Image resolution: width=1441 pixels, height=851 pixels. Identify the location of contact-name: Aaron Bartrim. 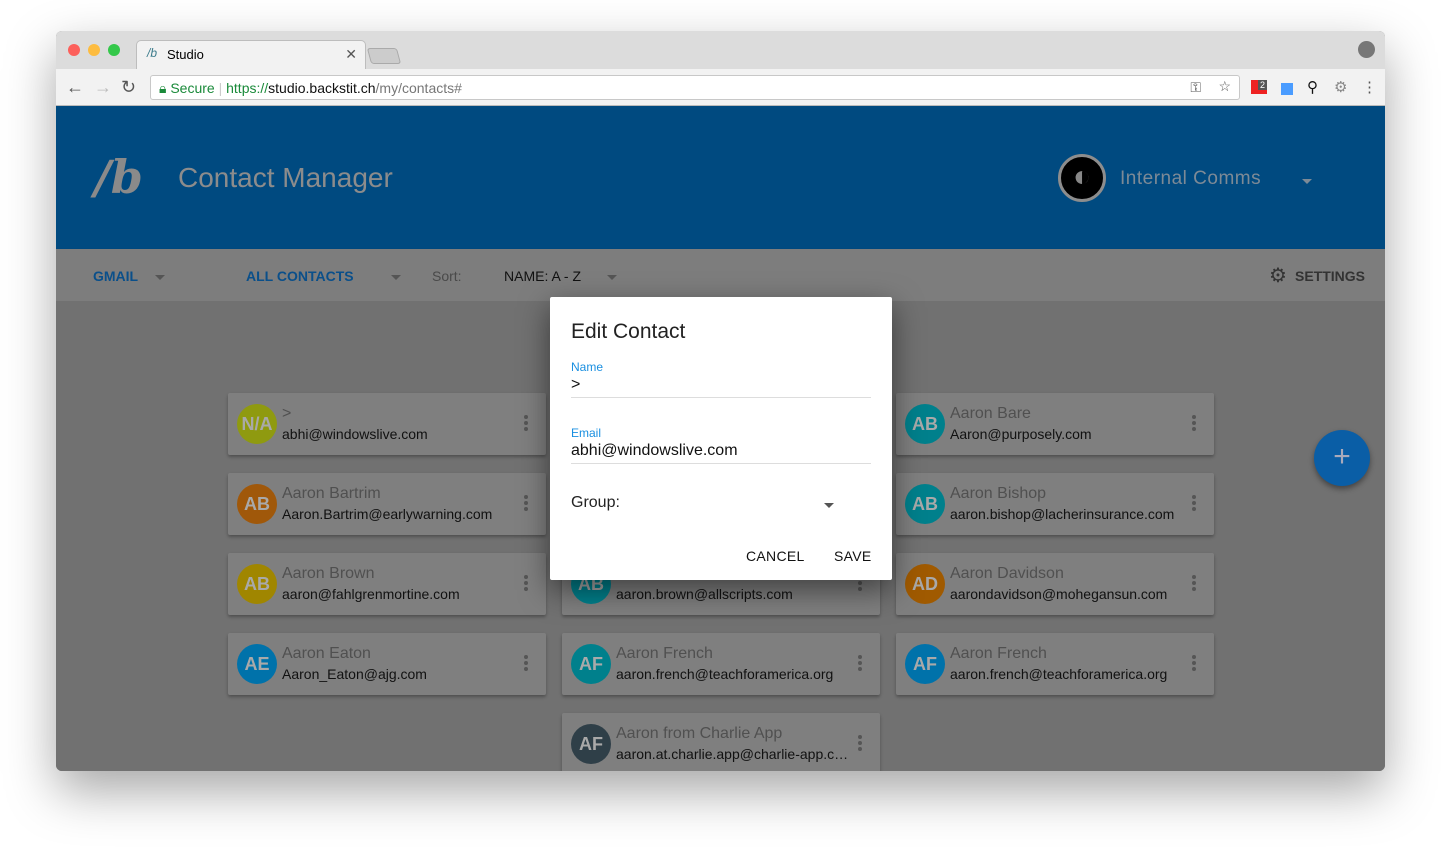
(331, 493).